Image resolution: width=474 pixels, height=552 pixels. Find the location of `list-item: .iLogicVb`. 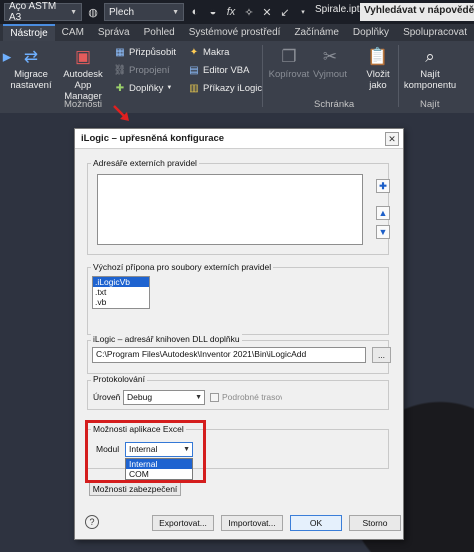

list-item: .iLogicVb is located at coordinates (121, 282).